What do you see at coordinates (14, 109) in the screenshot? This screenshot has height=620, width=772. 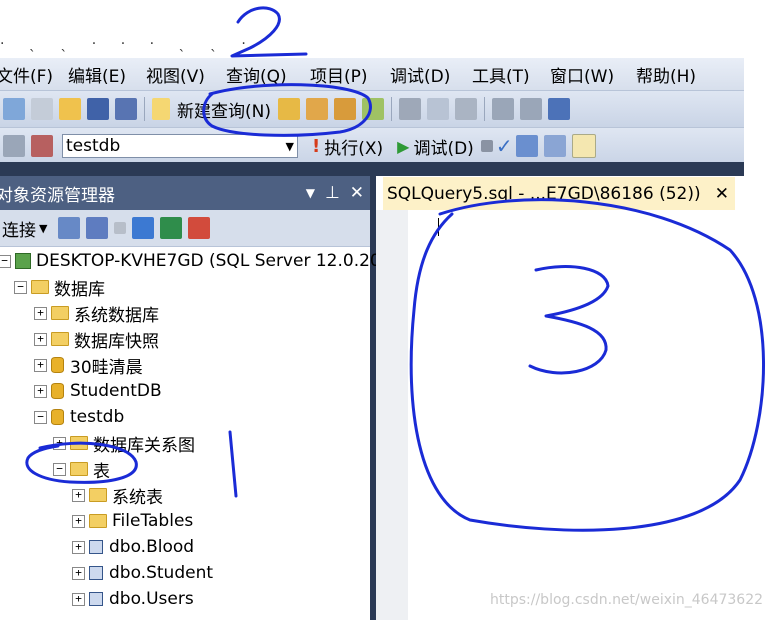 I see `new-project-icon` at bounding box center [14, 109].